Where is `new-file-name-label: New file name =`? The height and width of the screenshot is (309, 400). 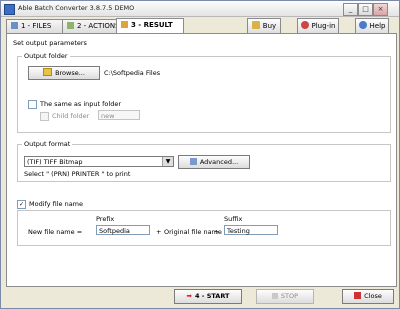
new-file-name-label: New file name = is located at coordinates (55, 232).